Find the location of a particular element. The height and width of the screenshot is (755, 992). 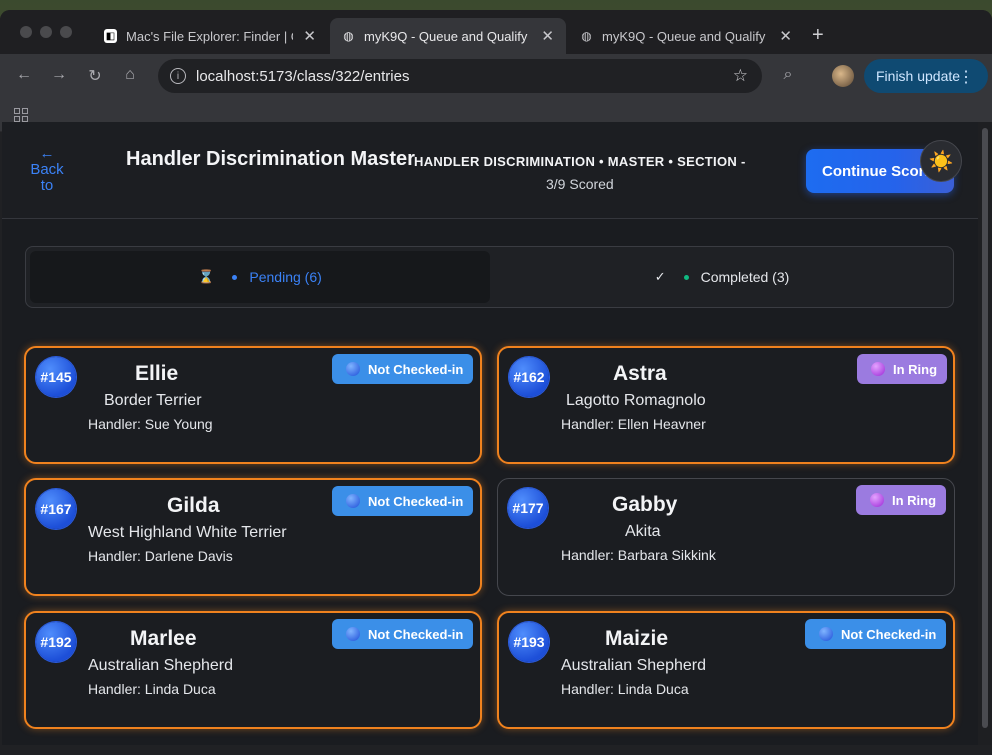

menu-dots-icon: ⋮ is located at coordinates (966, 77).